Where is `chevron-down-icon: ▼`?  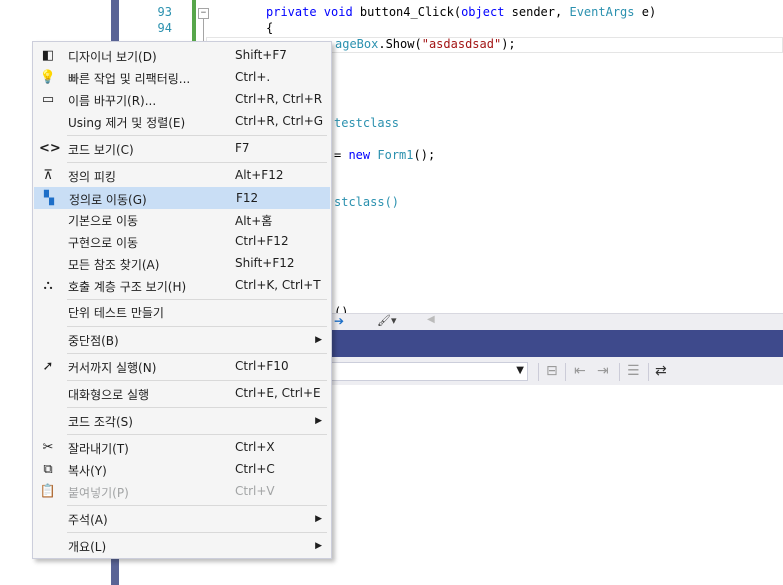
chevron-down-icon: ▼ is located at coordinates (520, 370).